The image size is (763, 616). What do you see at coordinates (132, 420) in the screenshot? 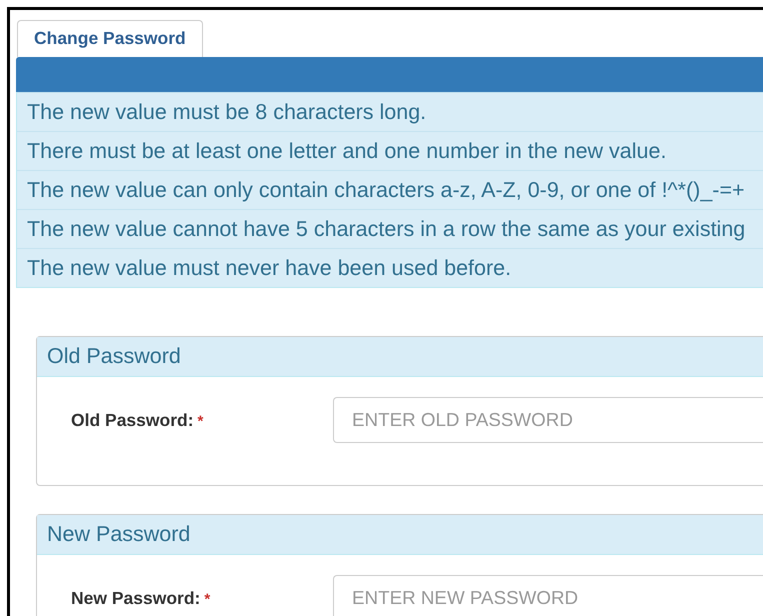
I see `field-label: Old Password:` at bounding box center [132, 420].